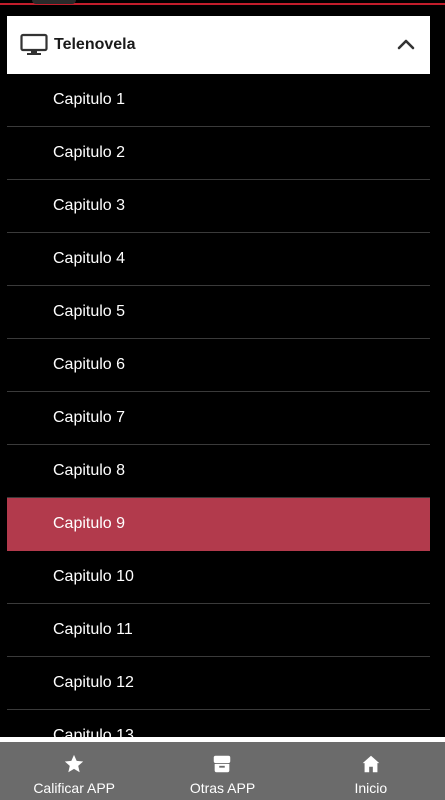 The height and width of the screenshot is (800, 445). What do you see at coordinates (218, 312) in the screenshot?
I see `chapter-item-5: Capitulo 5` at bounding box center [218, 312].